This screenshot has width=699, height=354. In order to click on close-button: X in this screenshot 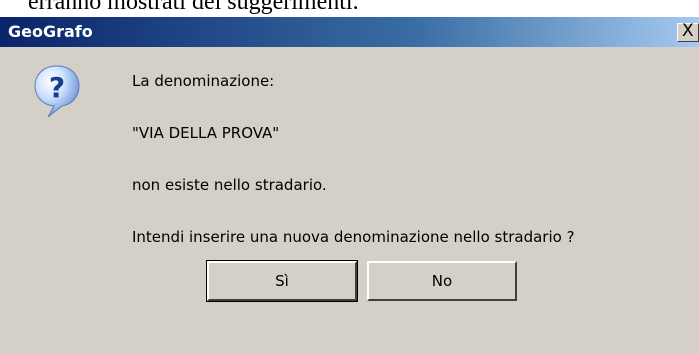, I will do `click(688, 31)`.